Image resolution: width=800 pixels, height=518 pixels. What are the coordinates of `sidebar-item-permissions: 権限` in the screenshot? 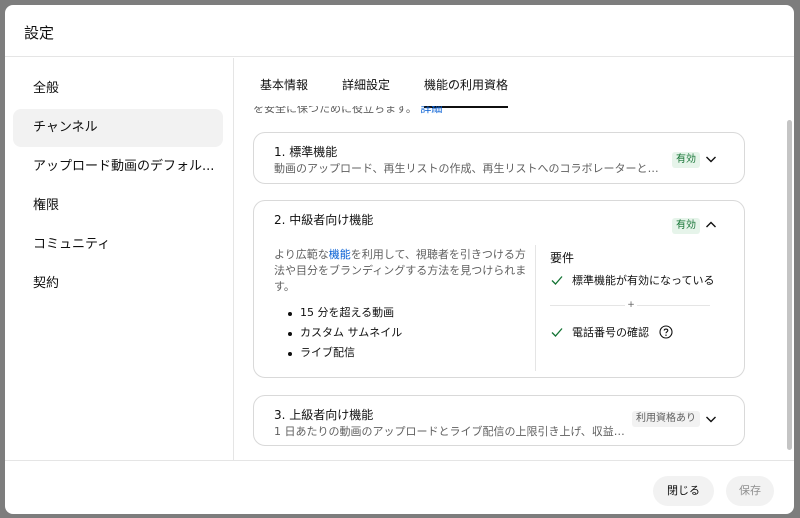 It's located at (118, 206).